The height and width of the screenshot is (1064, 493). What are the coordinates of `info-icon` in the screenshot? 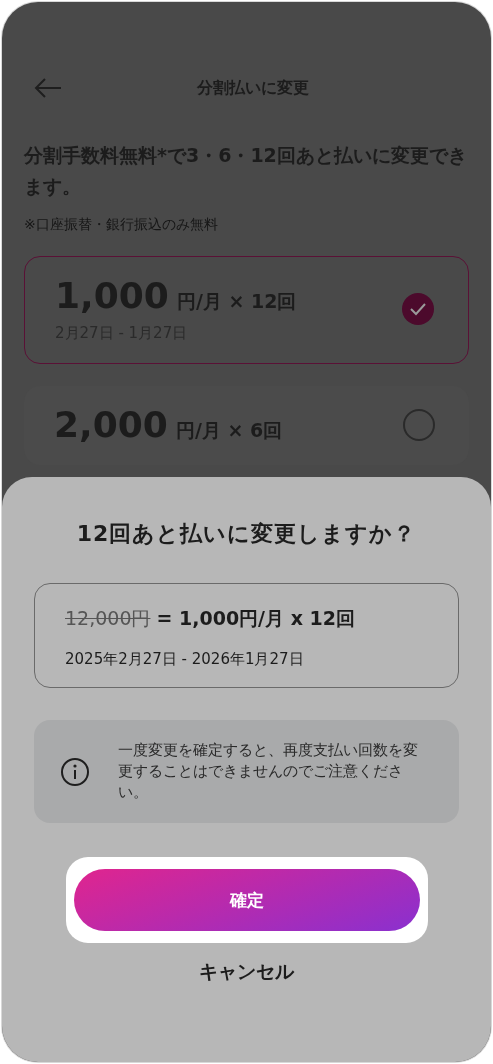 It's located at (75, 771).